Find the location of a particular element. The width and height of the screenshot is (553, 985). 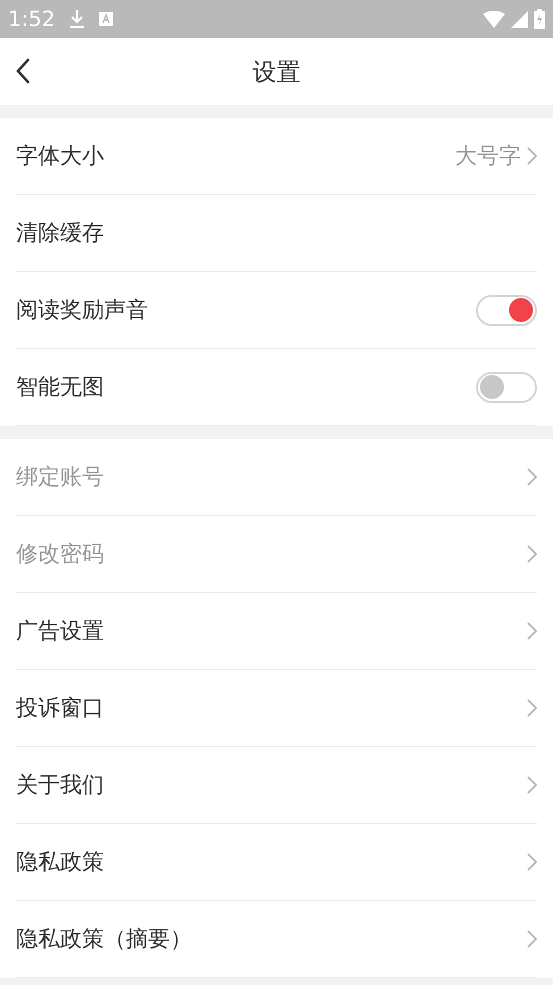

setting-label: 阅读奖励声音 is located at coordinates (82, 310).